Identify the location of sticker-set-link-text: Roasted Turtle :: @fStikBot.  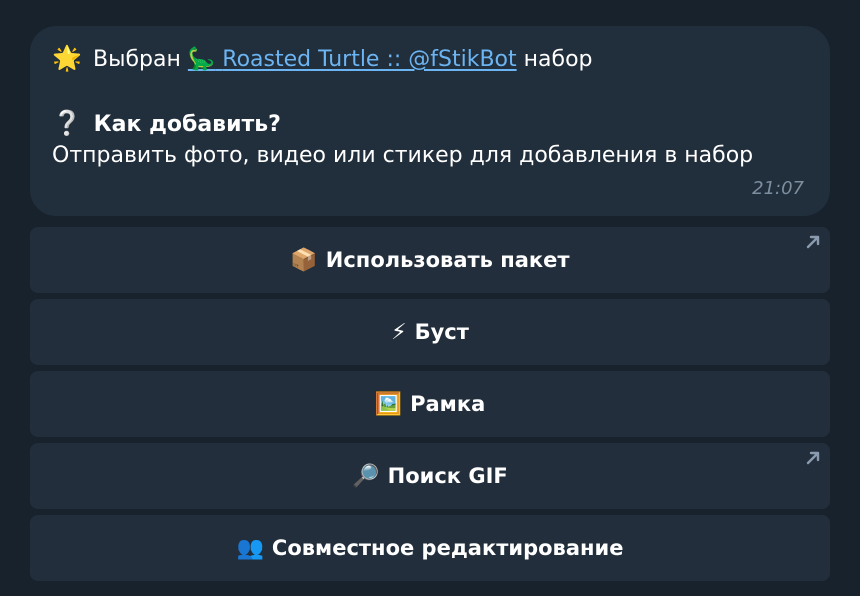
(369, 59).